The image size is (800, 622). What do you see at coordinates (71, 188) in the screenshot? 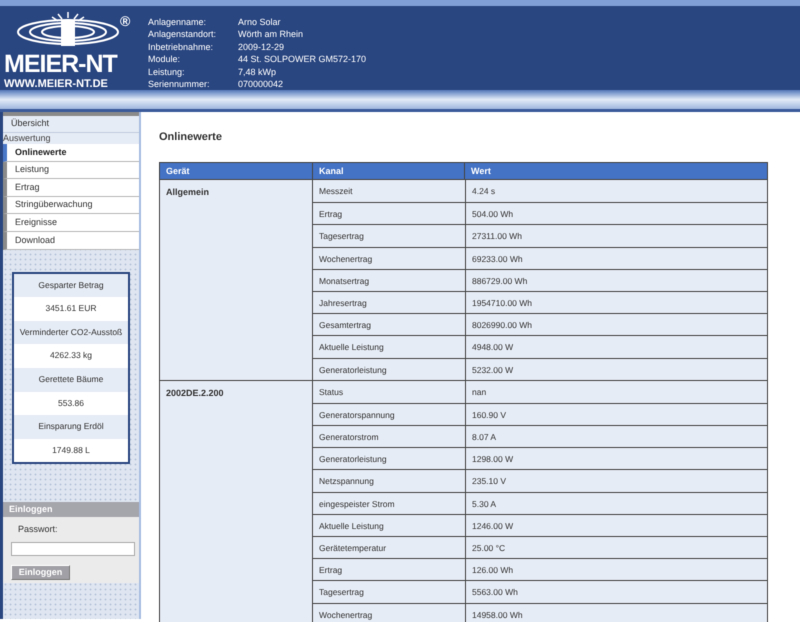
I see `nav-item: Ertrag` at bounding box center [71, 188].